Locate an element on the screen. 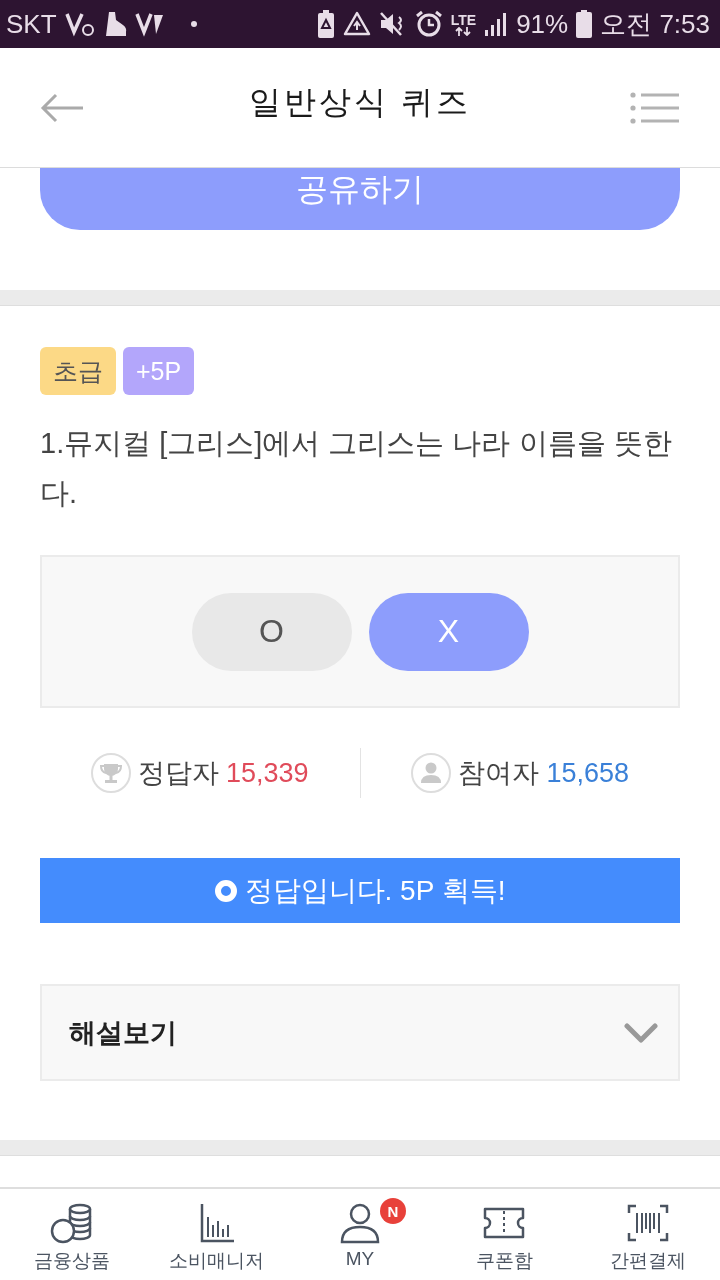  battery-percent: 91% is located at coordinates (542, 24).